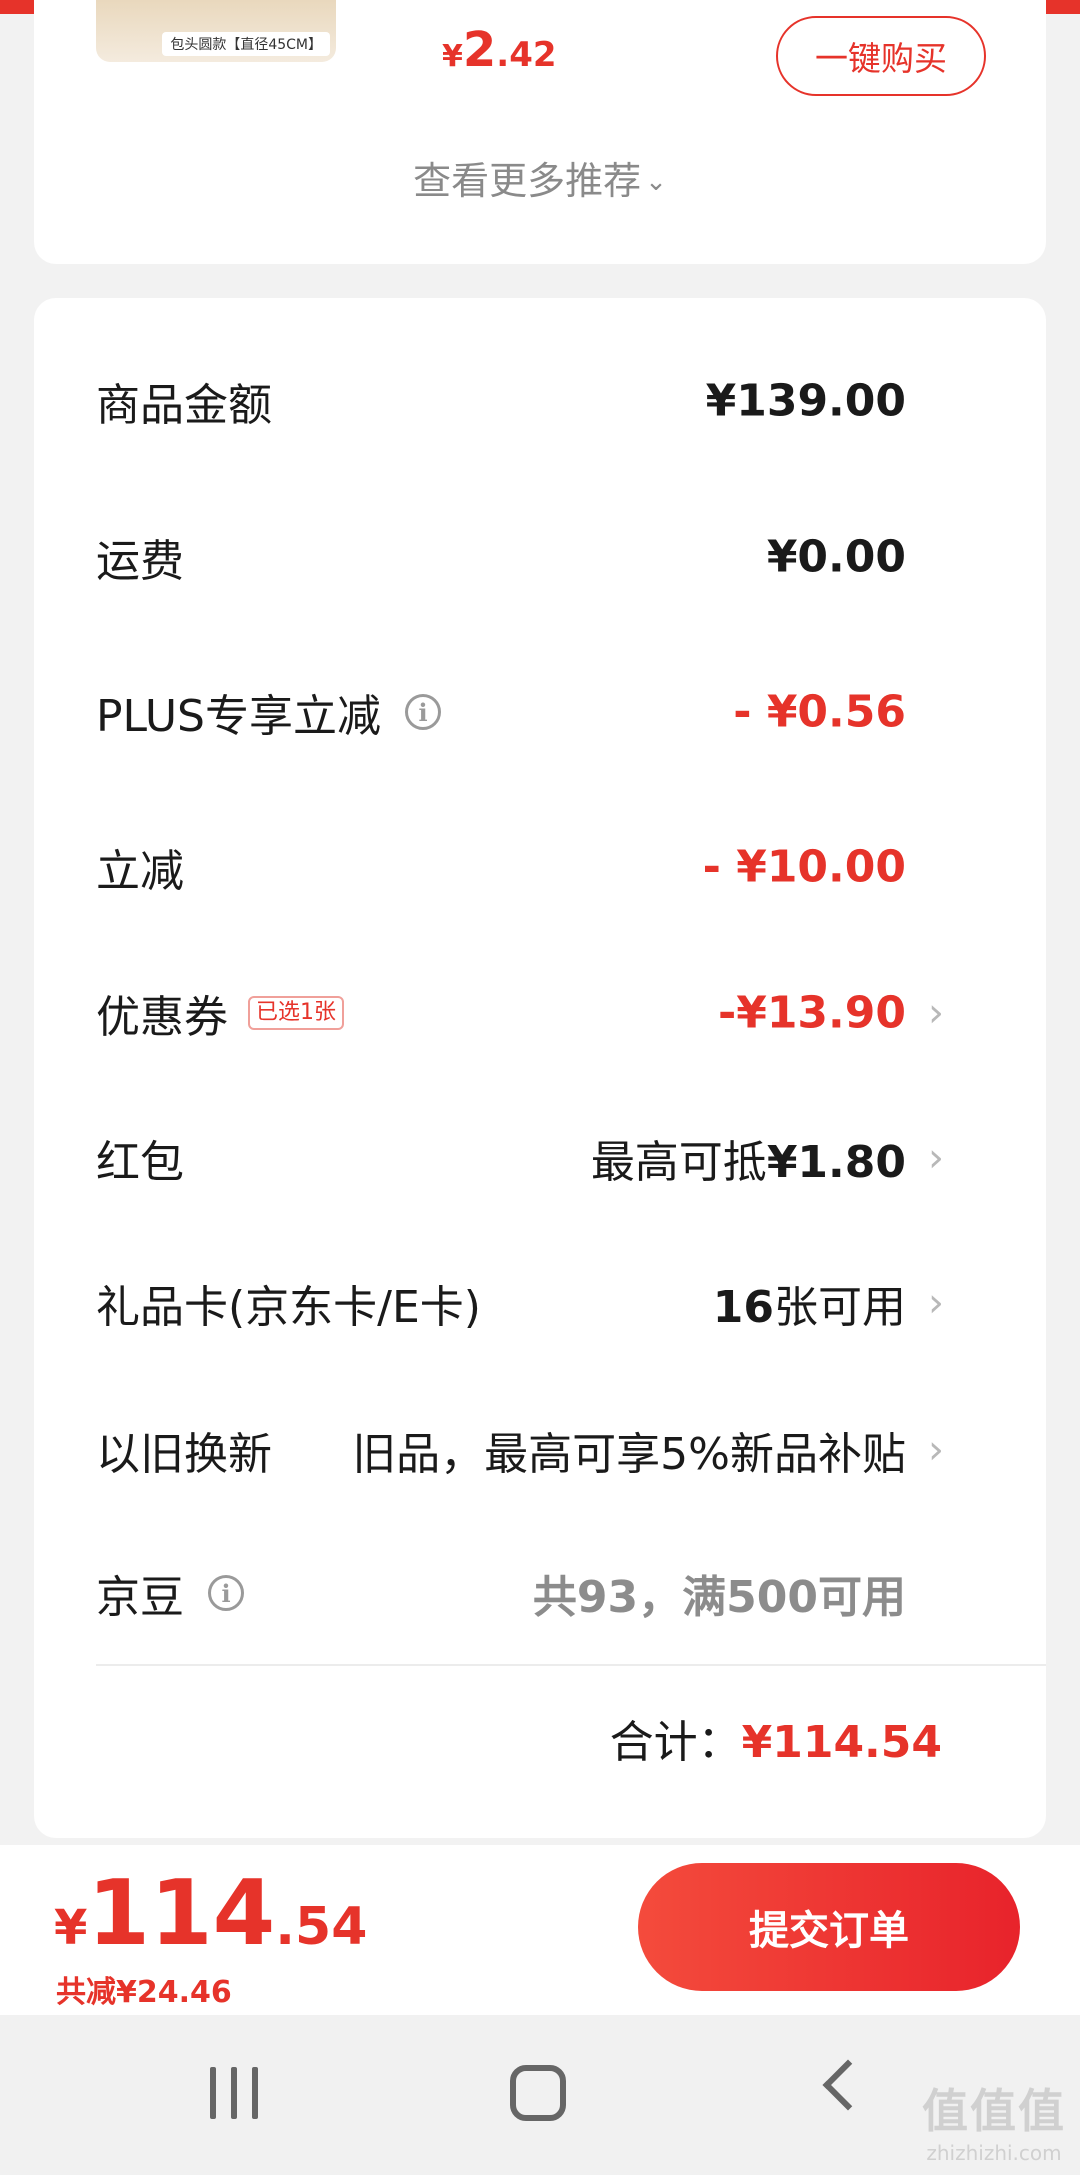  Describe the element at coordinates (553, 401) in the screenshot. I see `summary-row-goods-amount: 商品金额 ¥139.00` at that location.